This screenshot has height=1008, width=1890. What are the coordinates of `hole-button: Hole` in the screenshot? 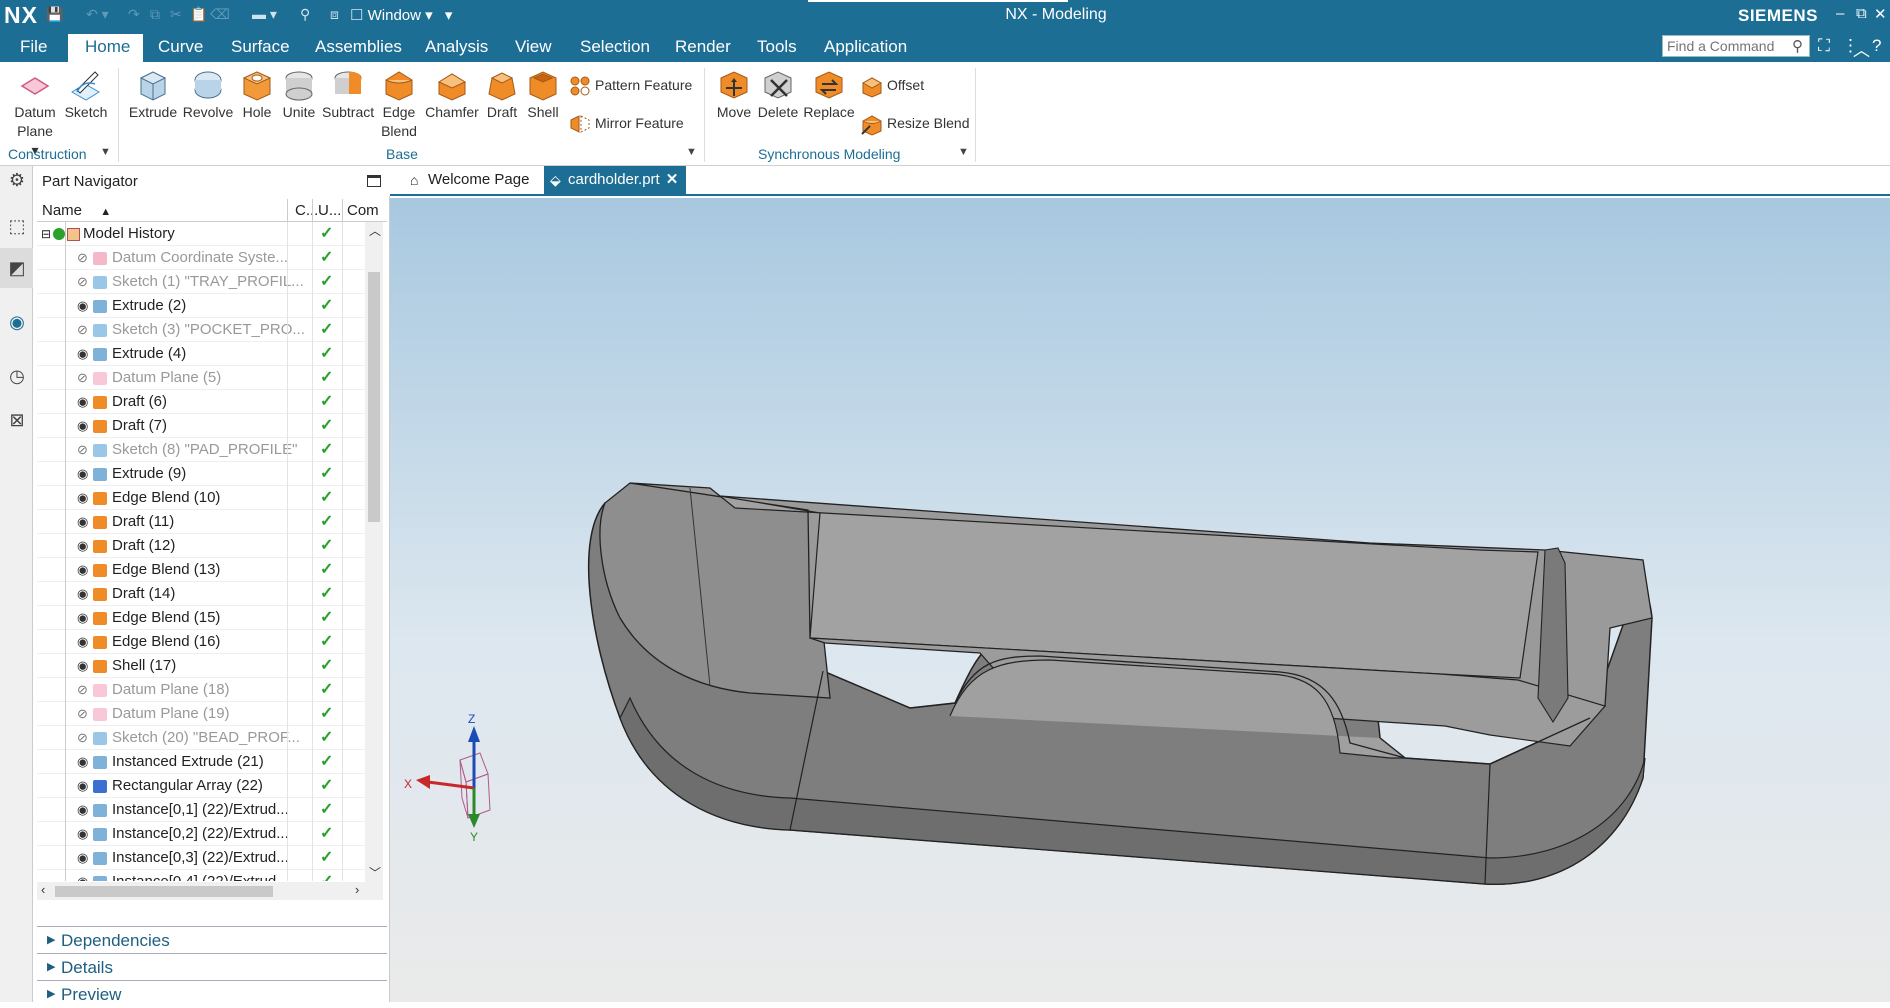 It's located at (257, 94).